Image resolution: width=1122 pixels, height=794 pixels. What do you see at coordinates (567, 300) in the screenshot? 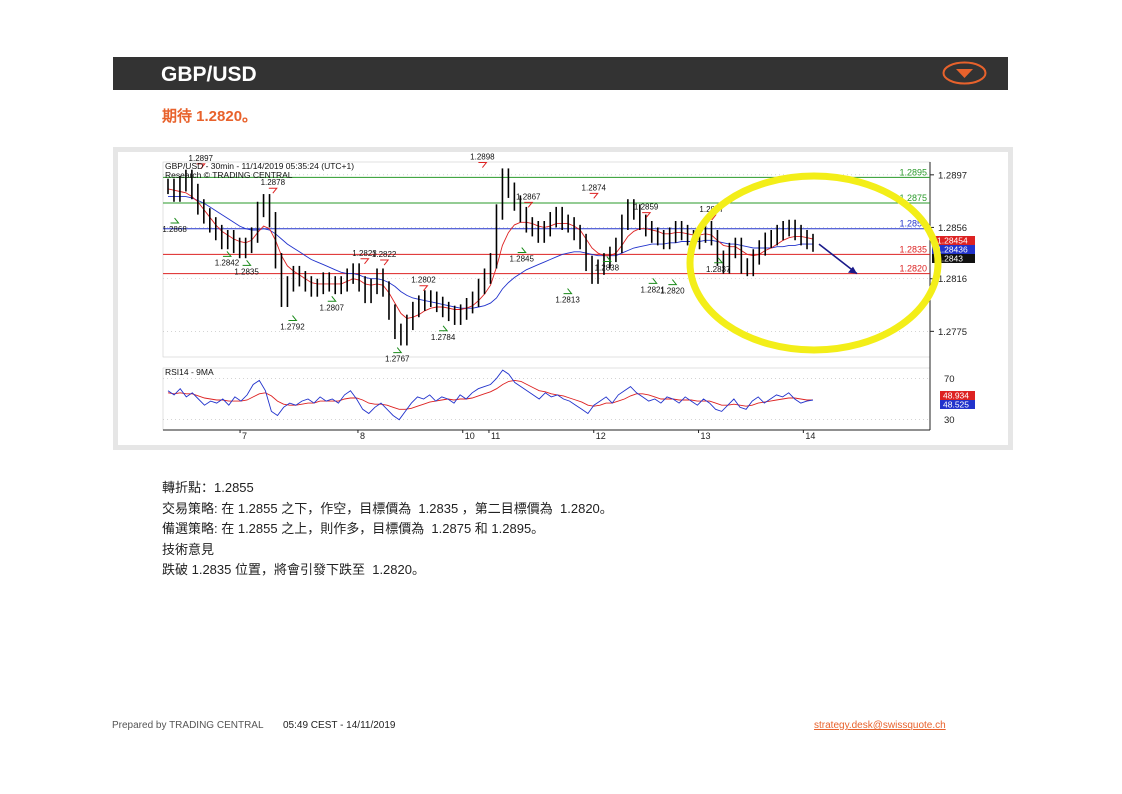
I see `pivot-low-label-8: 1.2813` at bounding box center [567, 300].